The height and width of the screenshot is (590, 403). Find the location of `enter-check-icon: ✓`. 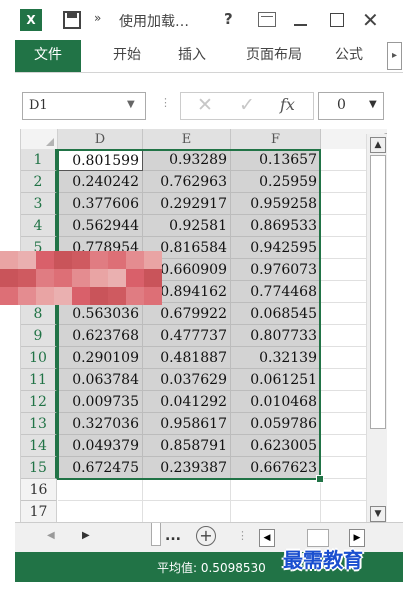

enter-check-icon: ✓ is located at coordinates (247, 105).